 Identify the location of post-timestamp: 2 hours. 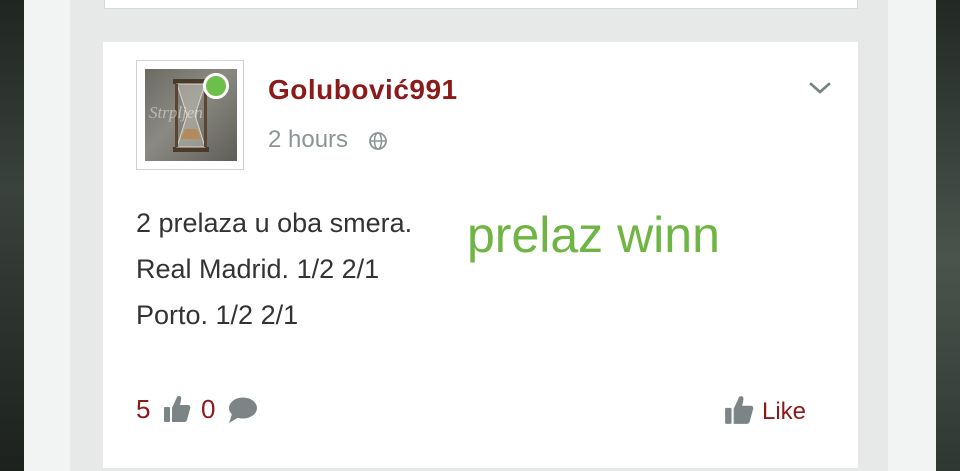
(308, 140).